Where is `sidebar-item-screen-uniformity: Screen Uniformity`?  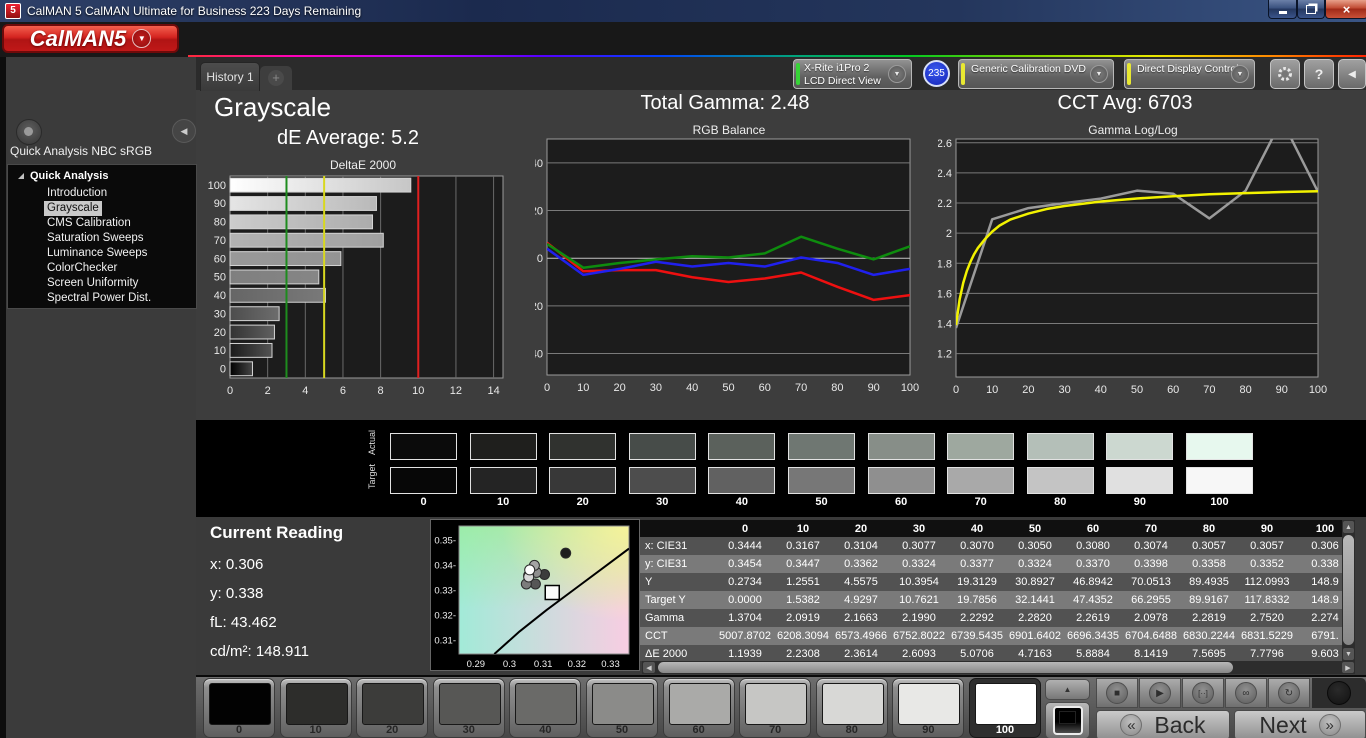
sidebar-item-screen-uniformity: Screen Uniformity is located at coordinates (92, 283).